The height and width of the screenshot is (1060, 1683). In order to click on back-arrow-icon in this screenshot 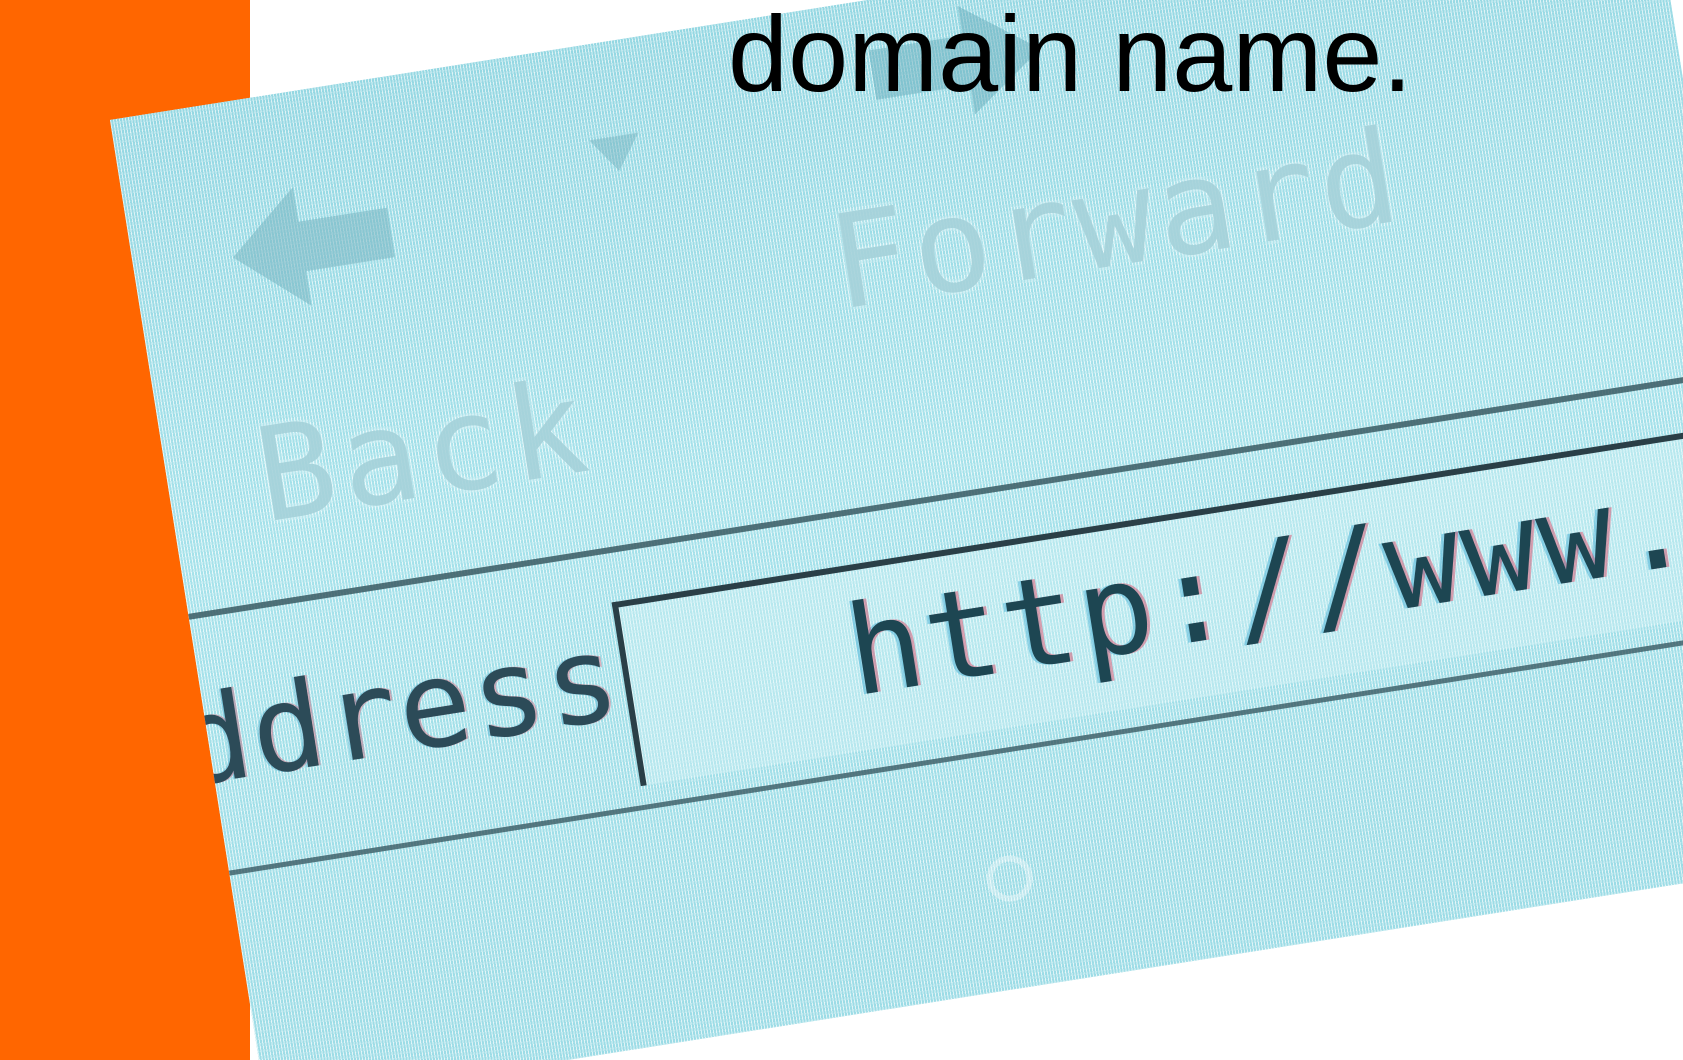, I will do `click(314, 246)`.